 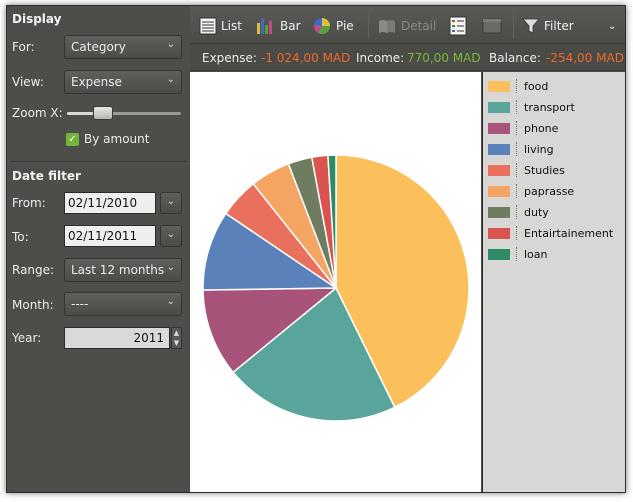 I want to click on legend-label: phone, so click(x=541, y=128).